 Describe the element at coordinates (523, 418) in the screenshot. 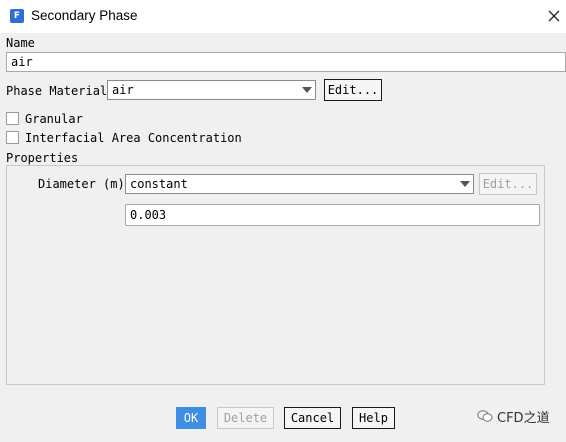

I see `watermark-text: CFD之道` at that location.